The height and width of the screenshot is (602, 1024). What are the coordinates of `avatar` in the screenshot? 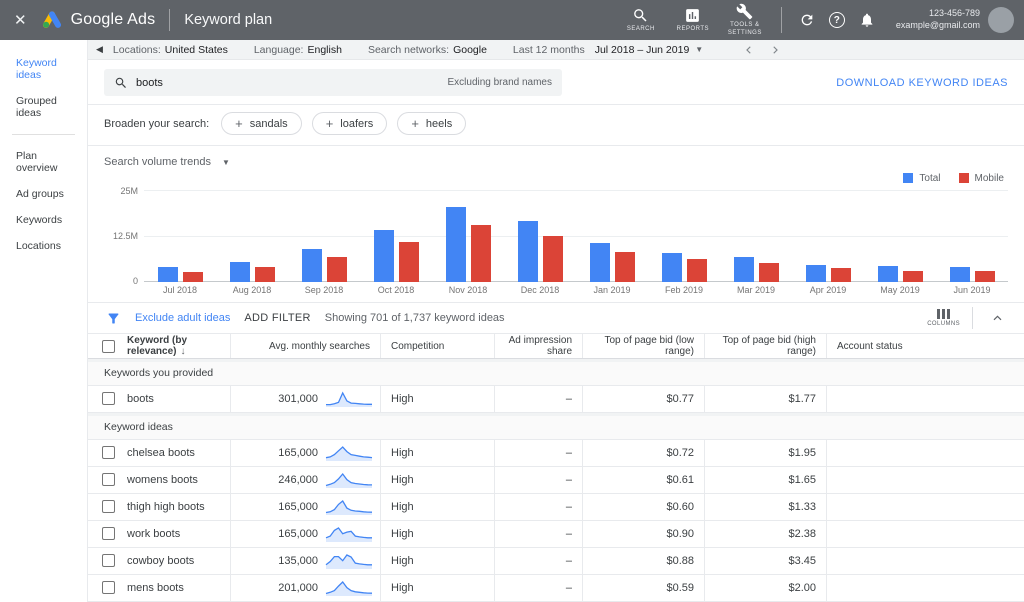 It's located at (1001, 20).